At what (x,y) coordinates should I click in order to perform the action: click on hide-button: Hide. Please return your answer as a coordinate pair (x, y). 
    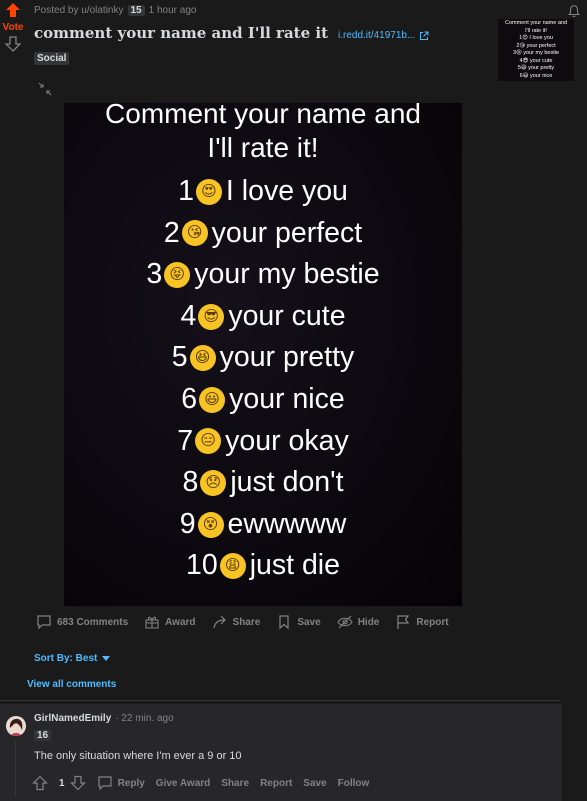
    Looking at the image, I should click on (358, 622).